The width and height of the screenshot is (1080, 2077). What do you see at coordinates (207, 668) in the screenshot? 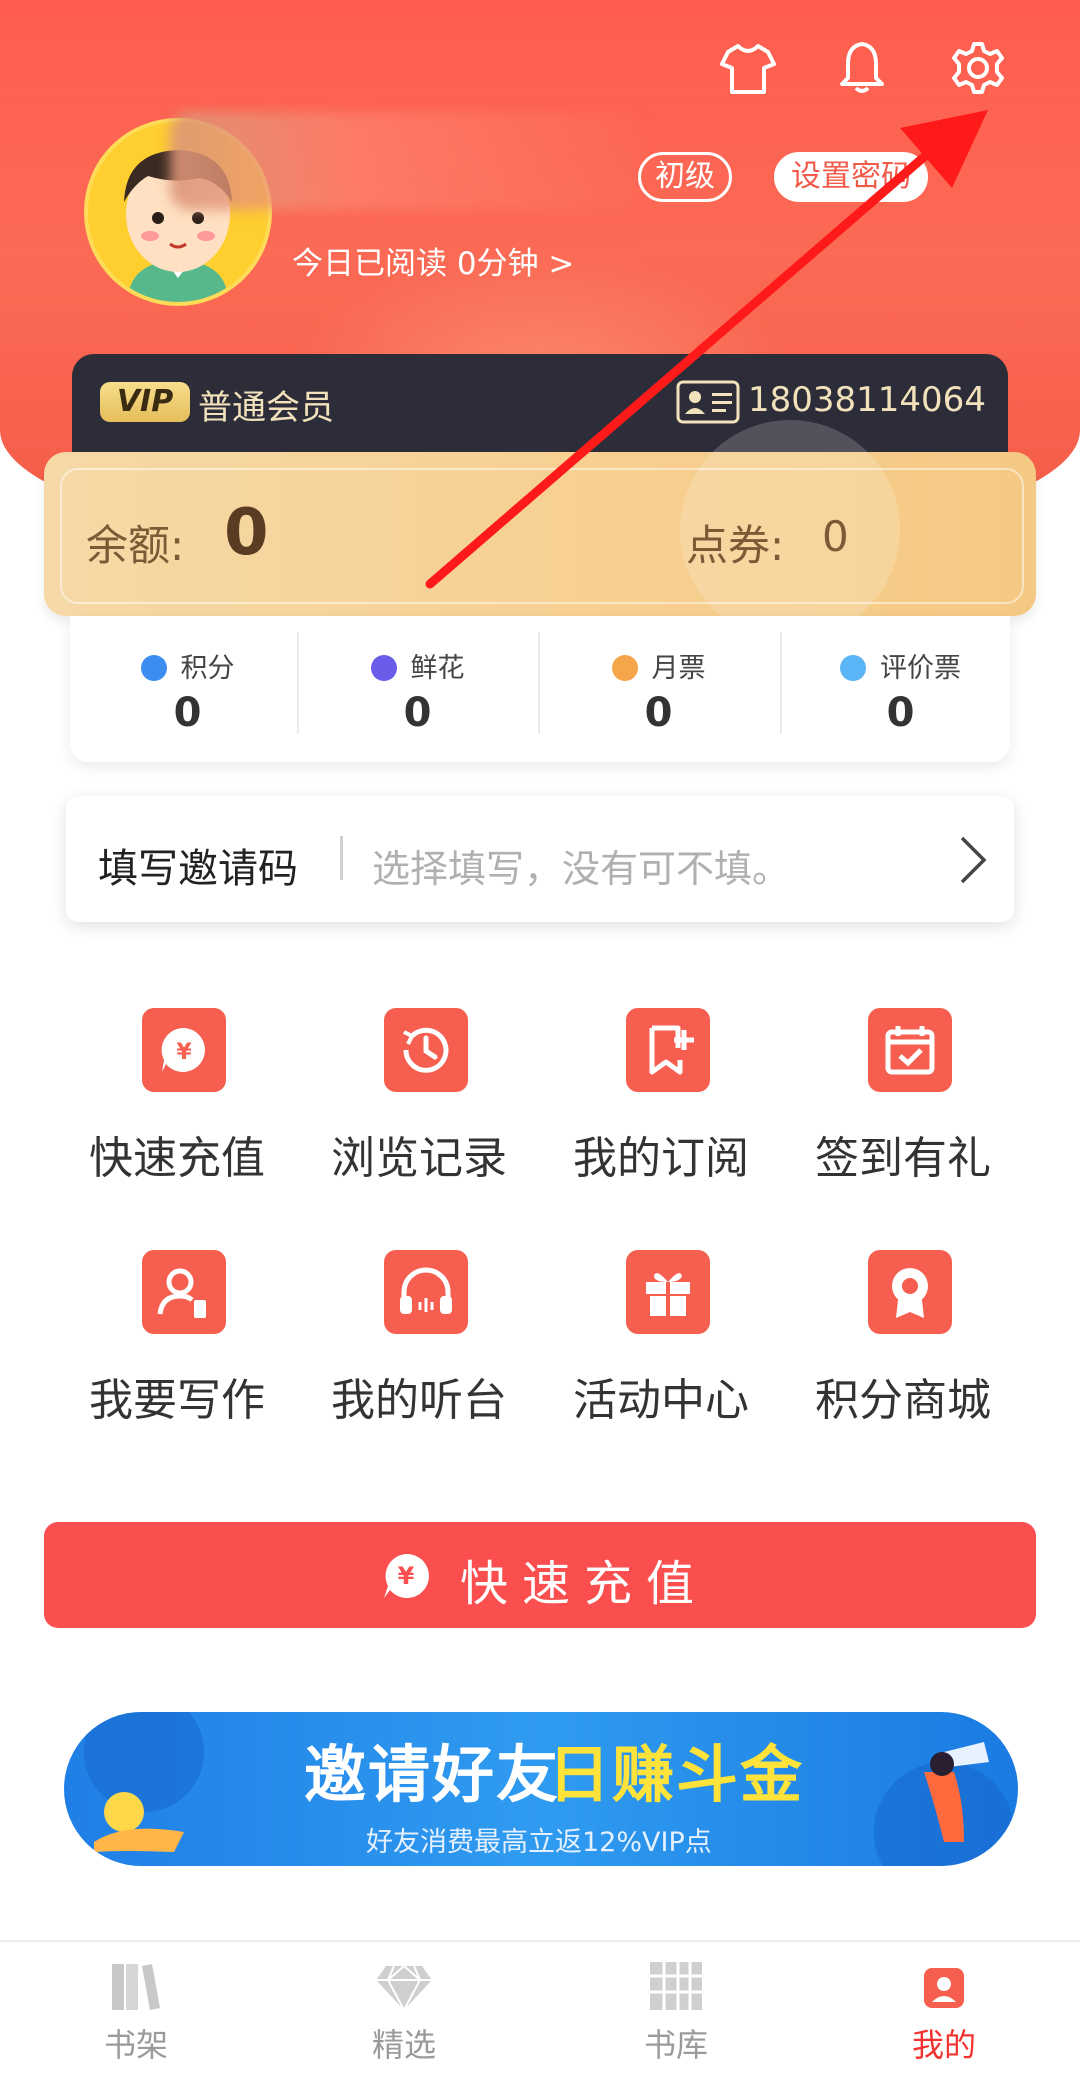
I see `stat-label: 积分` at bounding box center [207, 668].